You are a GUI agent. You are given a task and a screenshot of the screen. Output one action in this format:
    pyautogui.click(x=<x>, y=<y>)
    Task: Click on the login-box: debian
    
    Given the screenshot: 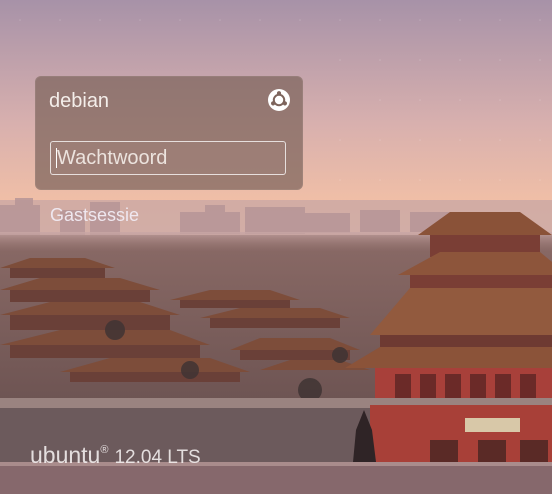 What is the action you would take?
    pyautogui.click(x=169, y=133)
    